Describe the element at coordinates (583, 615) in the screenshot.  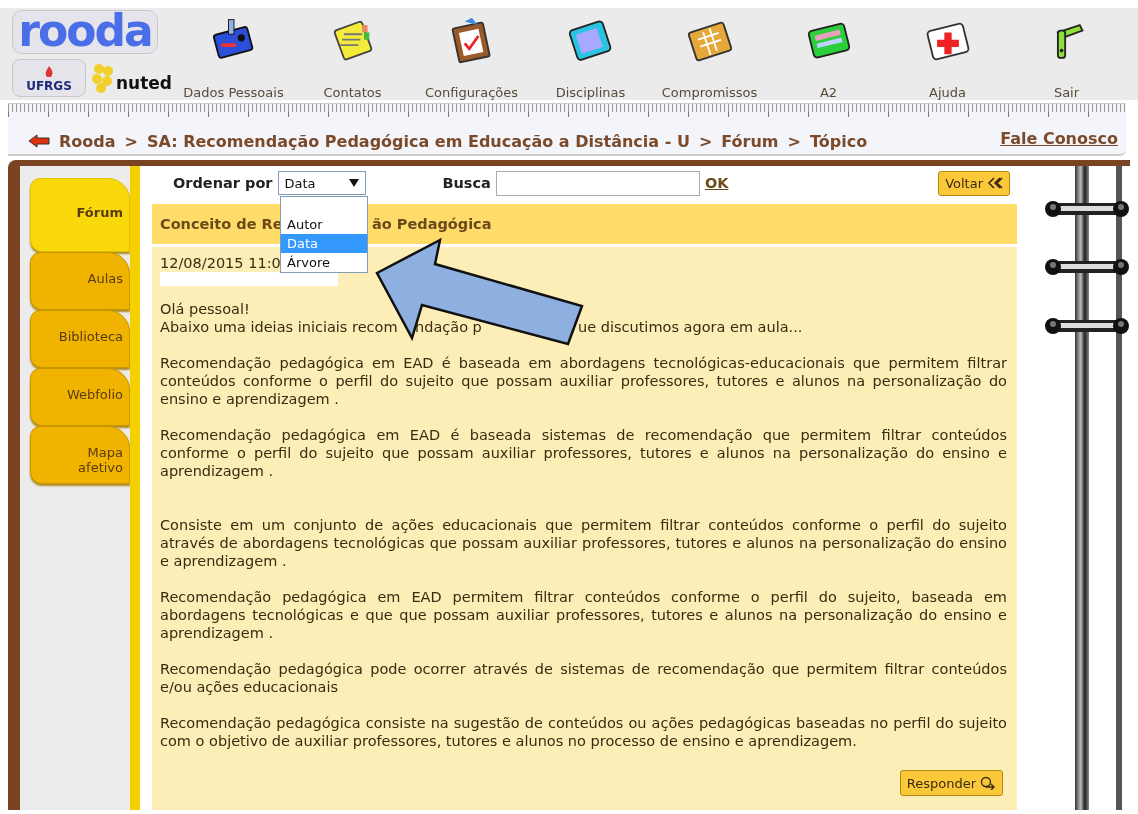
I see `post-paragraph: Recomendação pedagógica em EAD permitem filtrar conteúdos conforme o perfil do sujeito, baseada em abordagens tecnológicas e que que possam auxiliar professores, tutores e alunos na personalização do ensino e aprendizagem .` at that location.